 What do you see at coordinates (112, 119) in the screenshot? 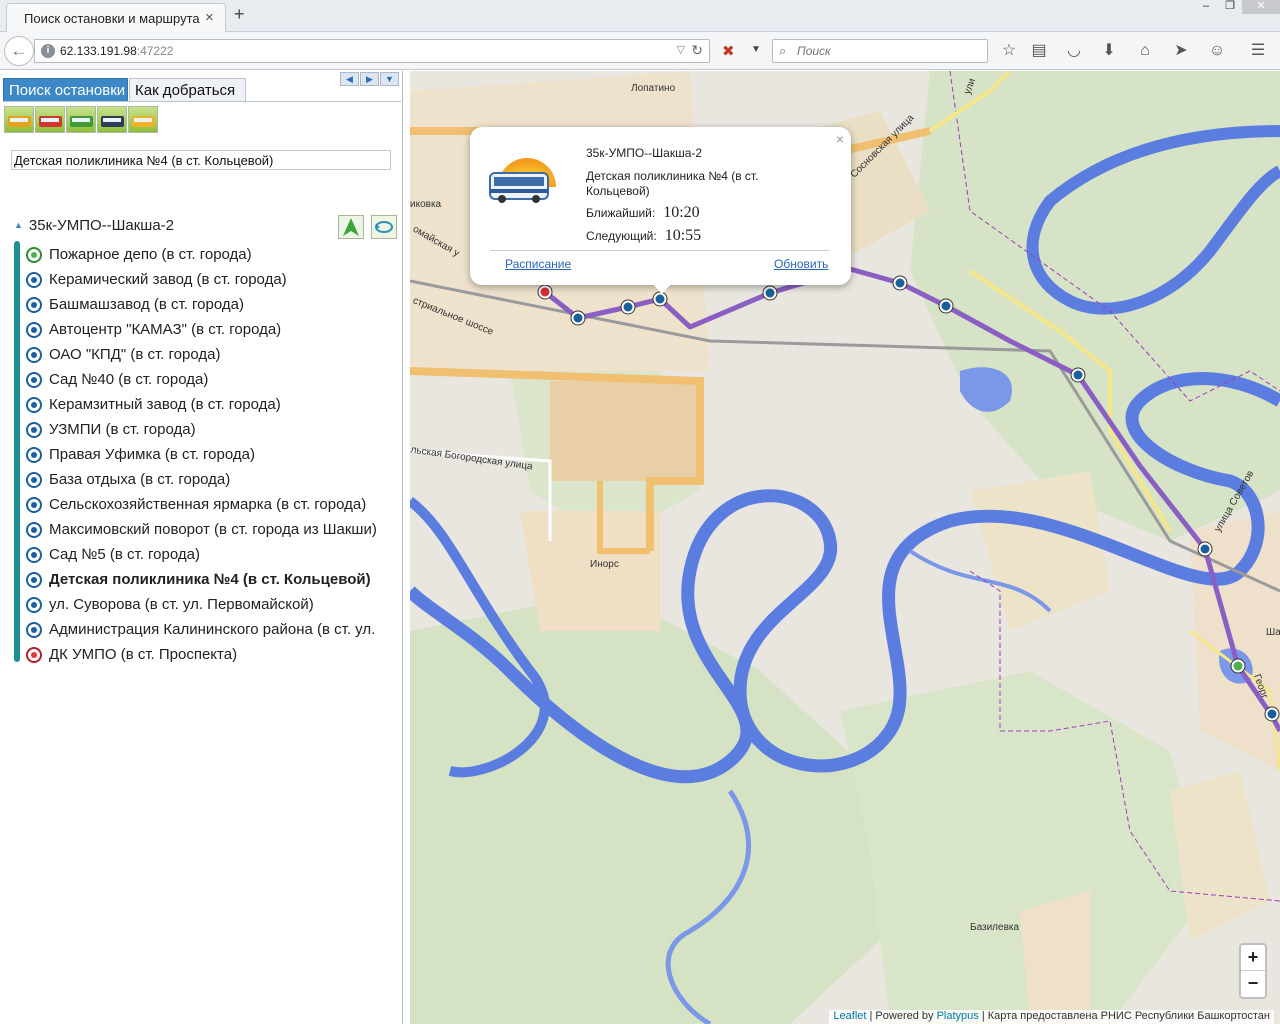
I see `suburban-bus-filter-button` at bounding box center [112, 119].